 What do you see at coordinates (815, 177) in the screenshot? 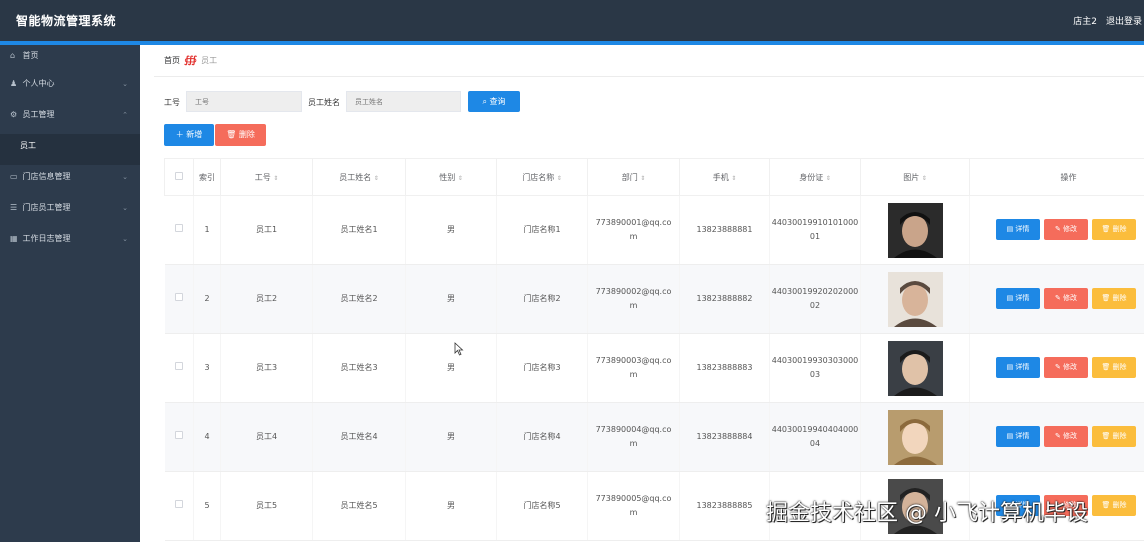
I see `header-idcard: 身份证 ⇕` at bounding box center [815, 177].